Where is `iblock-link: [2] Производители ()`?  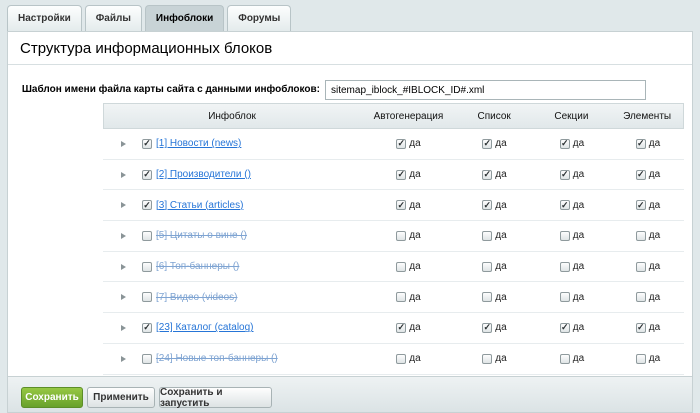 iblock-link: [2] Производители () is located at coordinates (203, 174).